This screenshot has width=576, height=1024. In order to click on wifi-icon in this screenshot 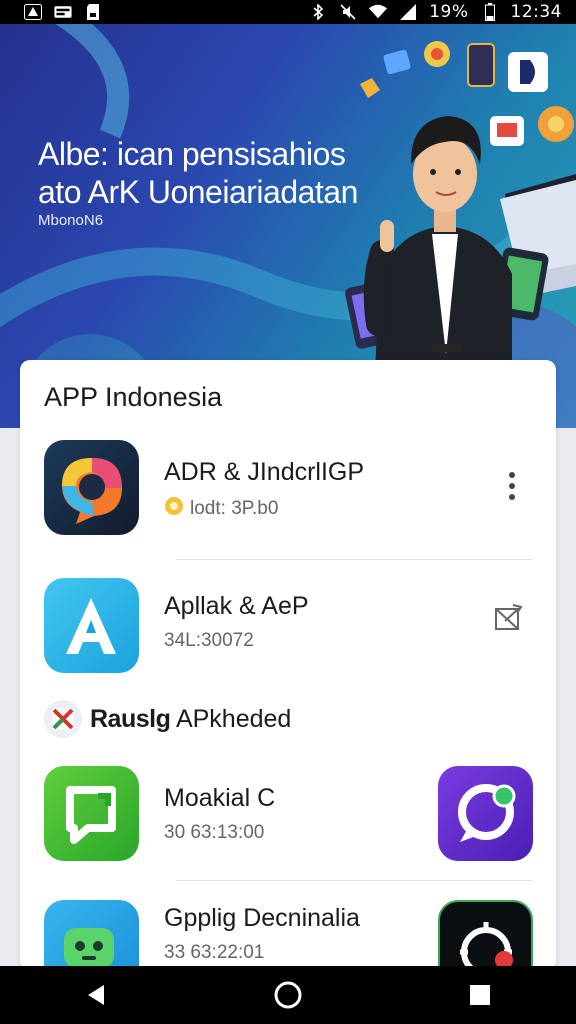, I will do `click(378, 12)`.